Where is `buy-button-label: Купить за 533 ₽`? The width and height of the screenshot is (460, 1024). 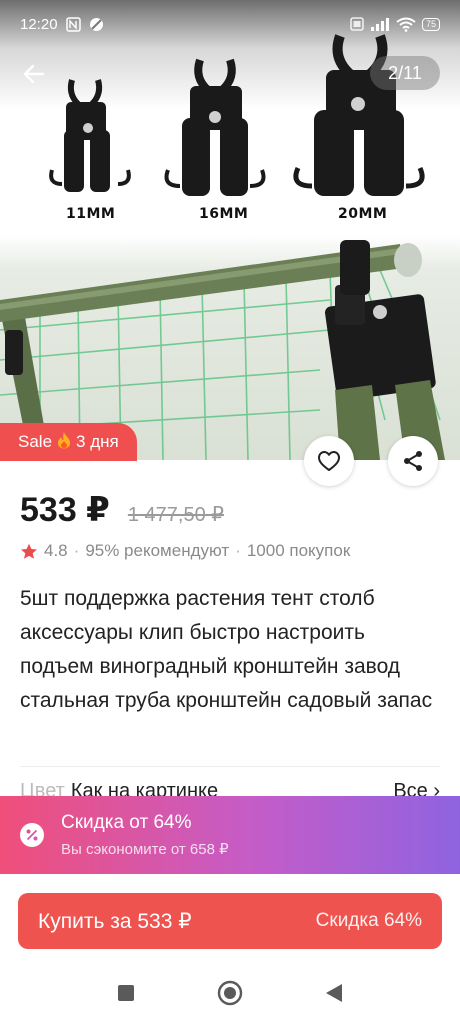 buy-button-label: Купить за 533 ₽ is located at coordinates (115, 921).